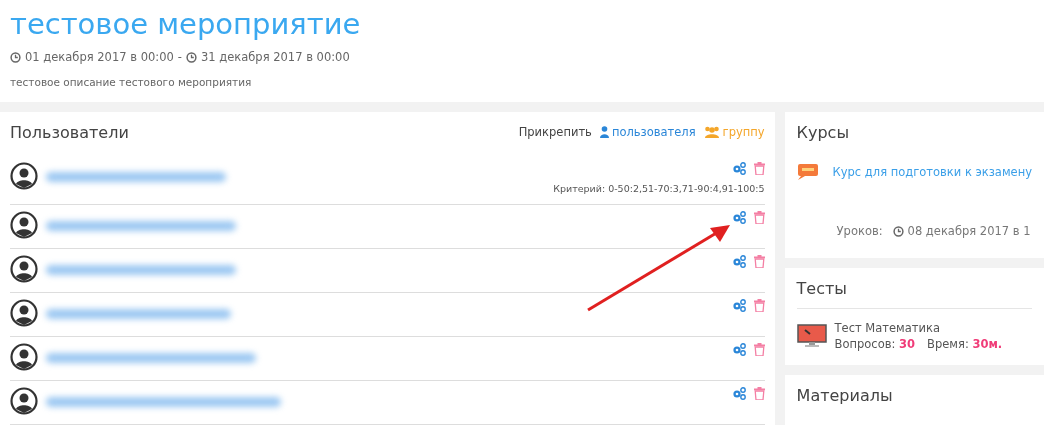 The height and width of the screenshot is (428, 1044). I want to click on test-name: Тест Математика, so click(887, 328).